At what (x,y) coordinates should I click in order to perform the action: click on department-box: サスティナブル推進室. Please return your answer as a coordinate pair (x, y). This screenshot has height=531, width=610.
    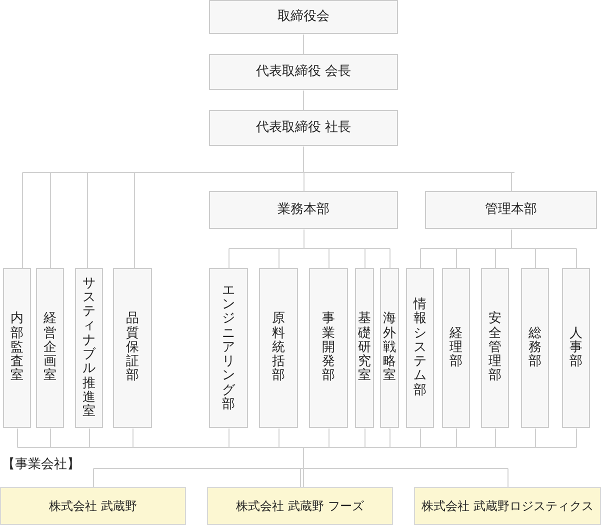
    Looking at the image, I should click on (89, 348).